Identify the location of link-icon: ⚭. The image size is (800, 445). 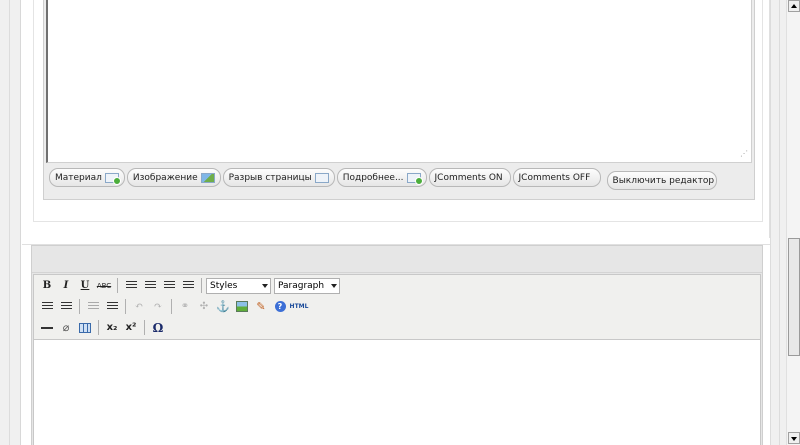
(185, 306).